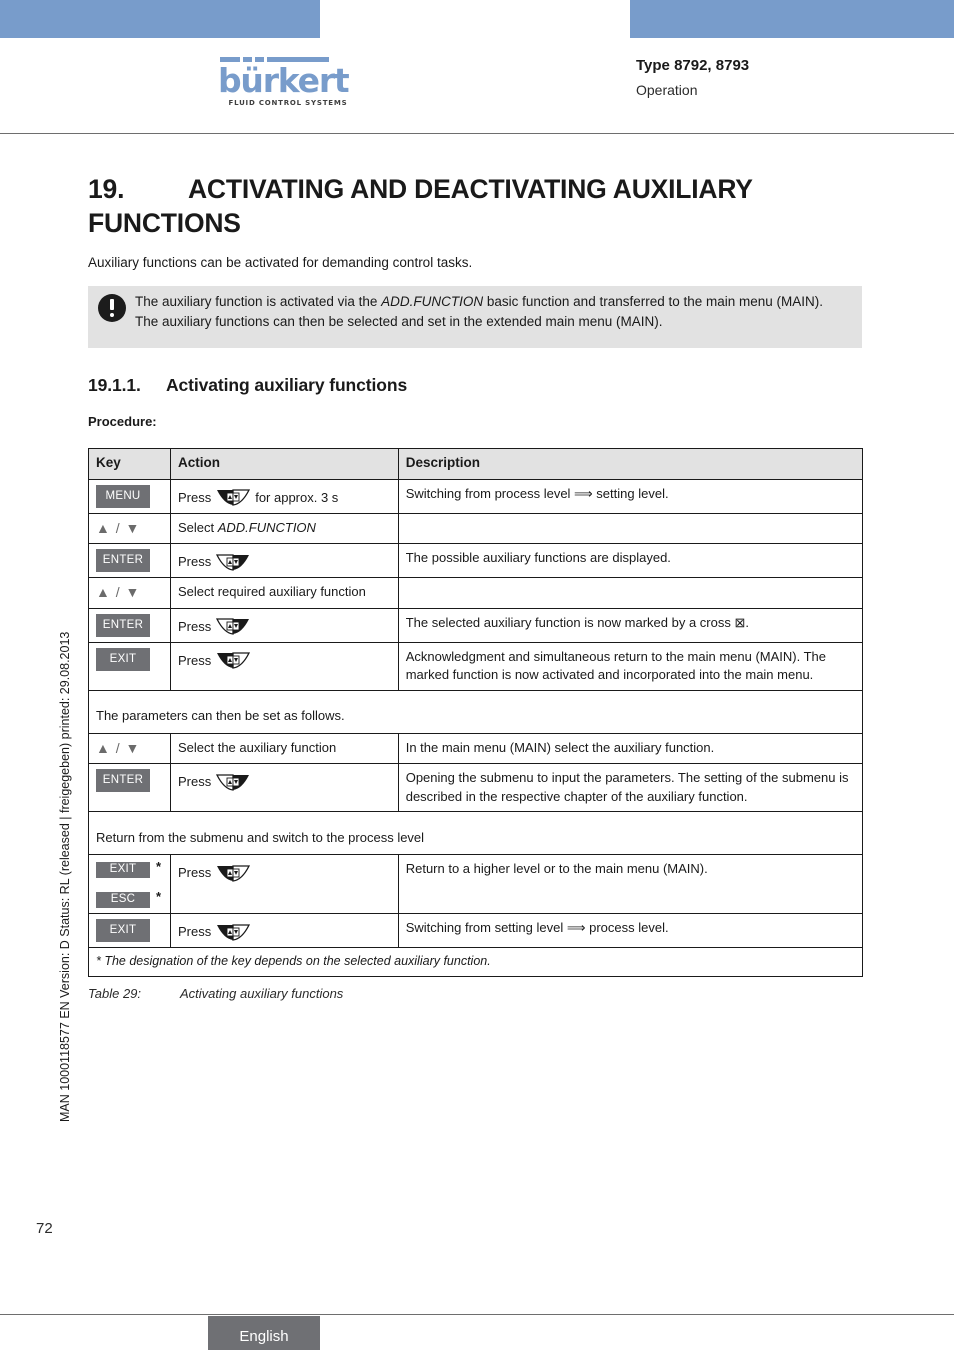 Image resolution: width=954 pixels, height=1350 pixels. I want to click on key-badge-esc-row: ESC *, so click(129, 899).